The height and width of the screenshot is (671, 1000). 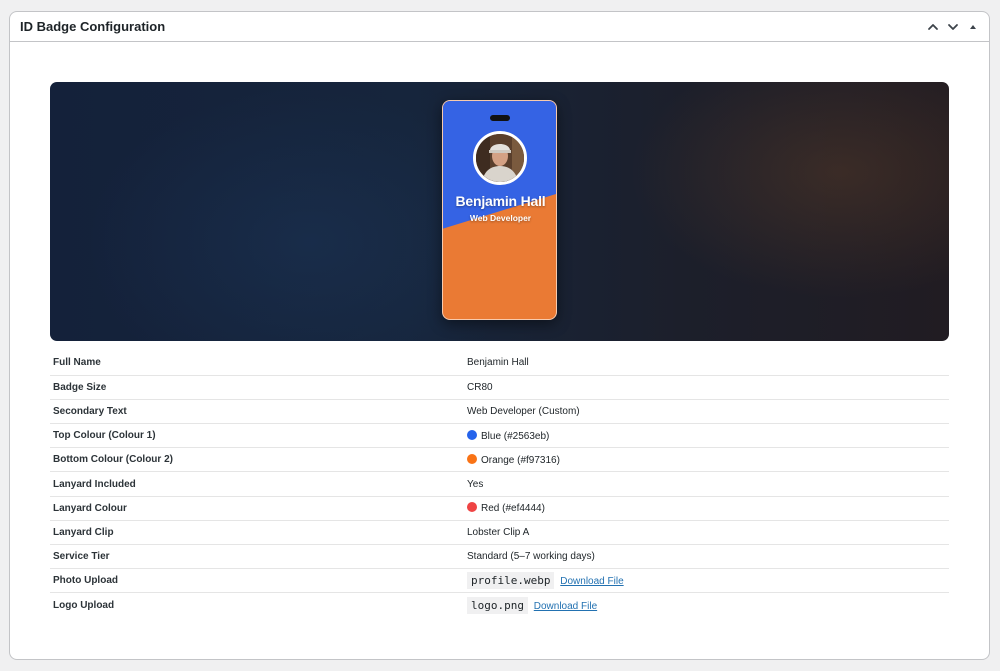 What do you see at coordinates (499, 387) in the screenshot?
I see `table-row: Badge Size CR80` at bounding box center [499, 387].